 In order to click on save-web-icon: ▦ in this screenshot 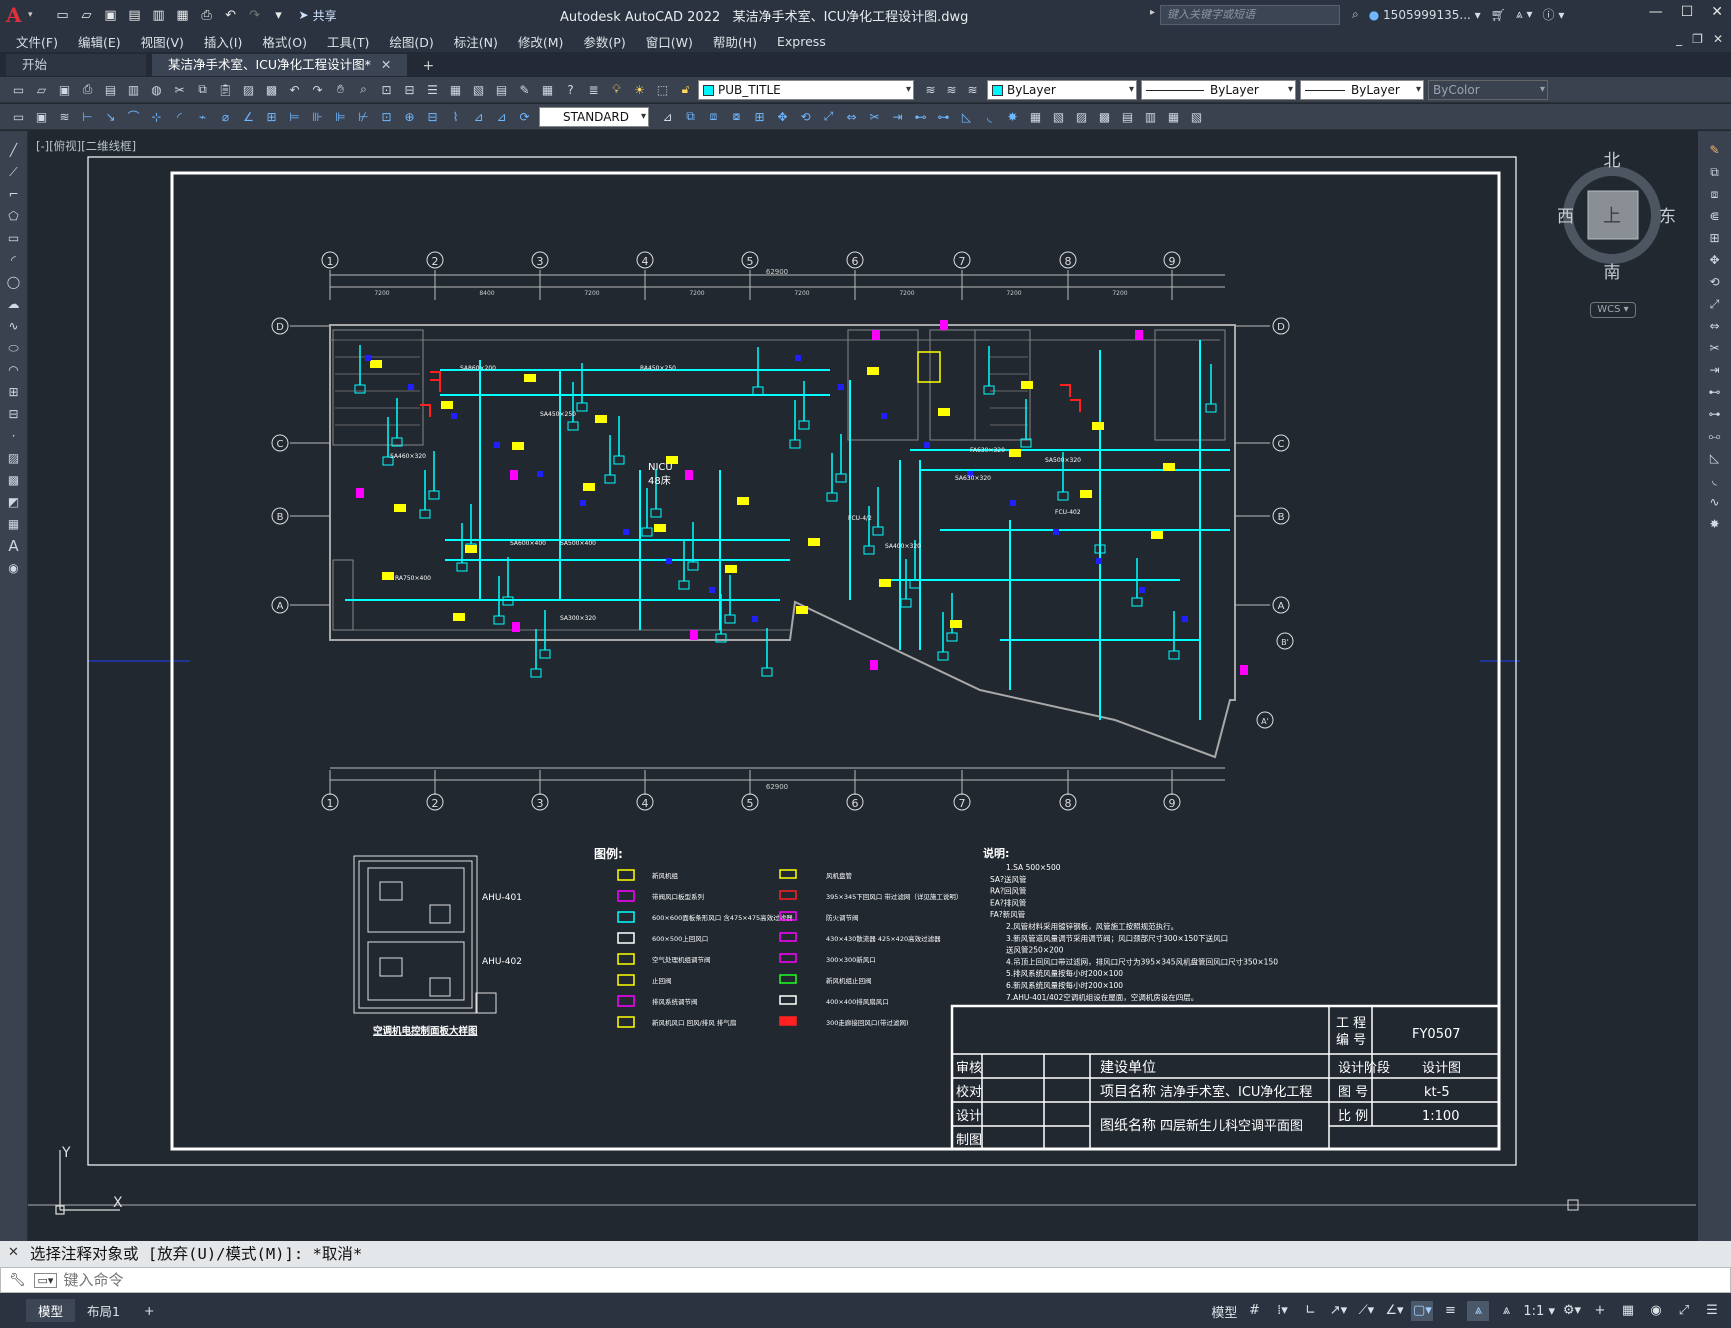, I will do `click(183, 15)`.